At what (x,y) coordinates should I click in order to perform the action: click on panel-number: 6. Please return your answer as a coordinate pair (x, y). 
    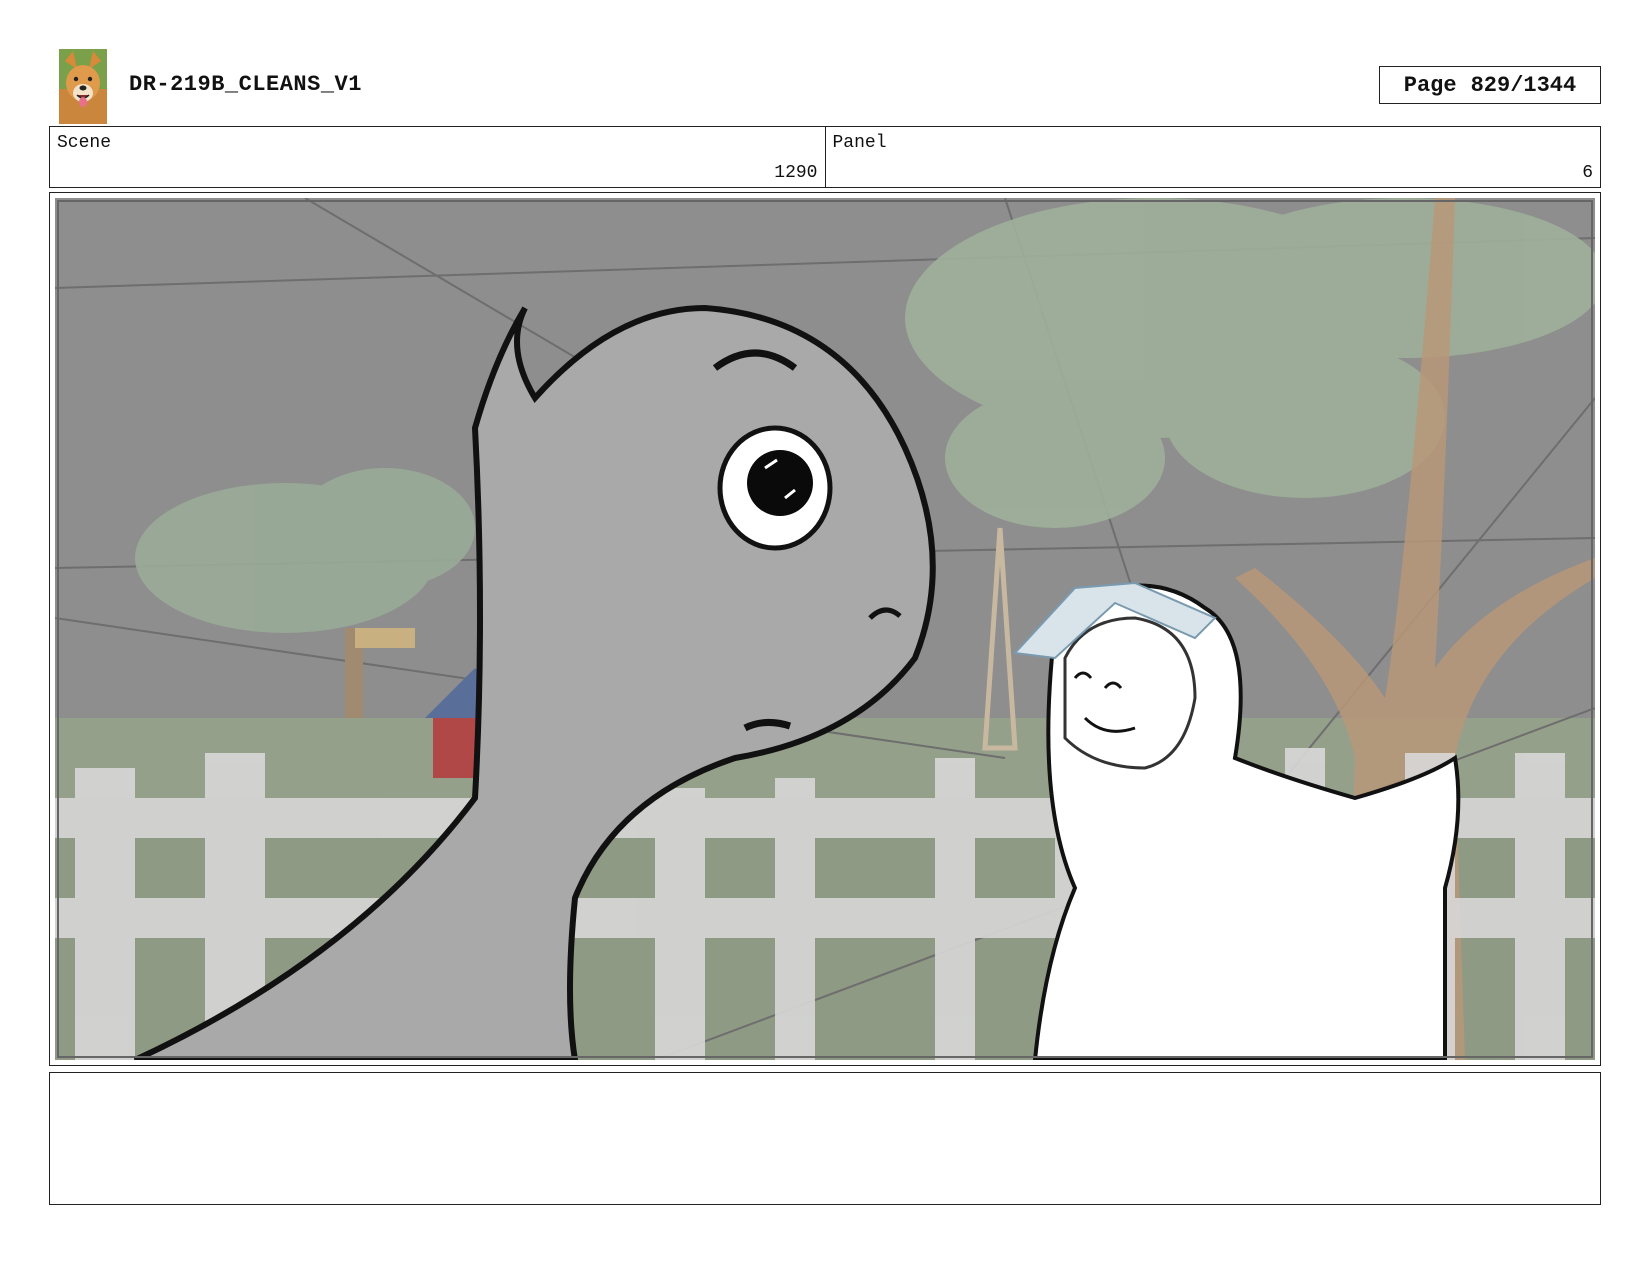
    Looking at the image, I should click on (1587, 173).